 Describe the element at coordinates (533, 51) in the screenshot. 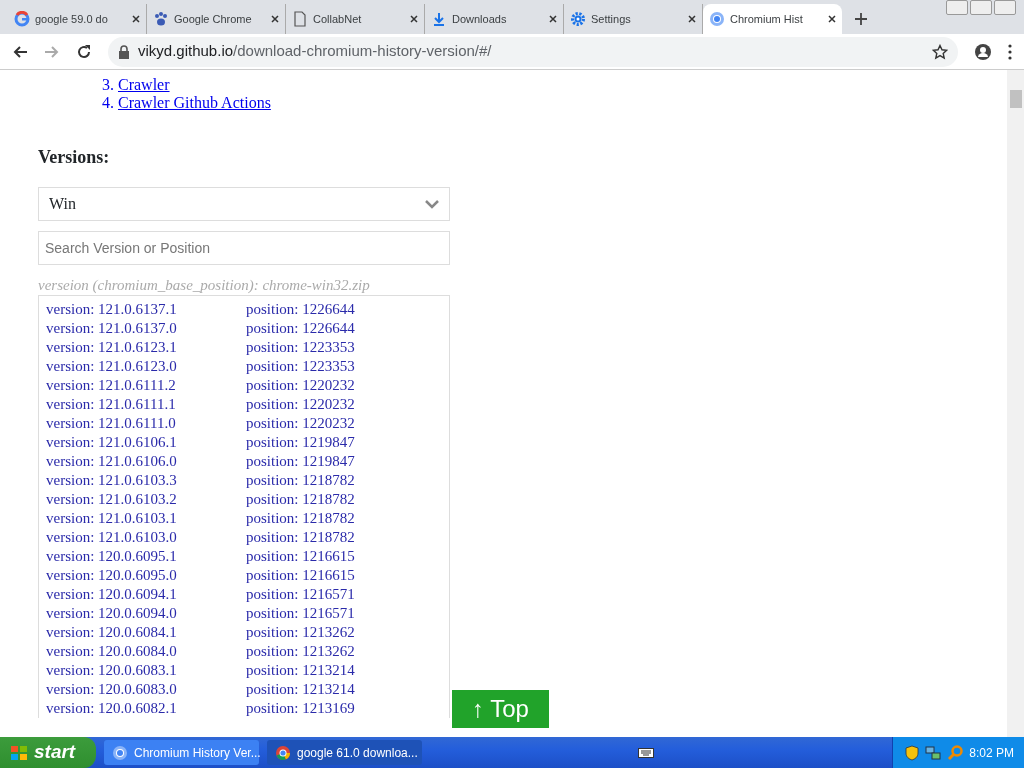

I see `address-bar: vikyd.github.io/download-chromium-history-version/#/` at that location.